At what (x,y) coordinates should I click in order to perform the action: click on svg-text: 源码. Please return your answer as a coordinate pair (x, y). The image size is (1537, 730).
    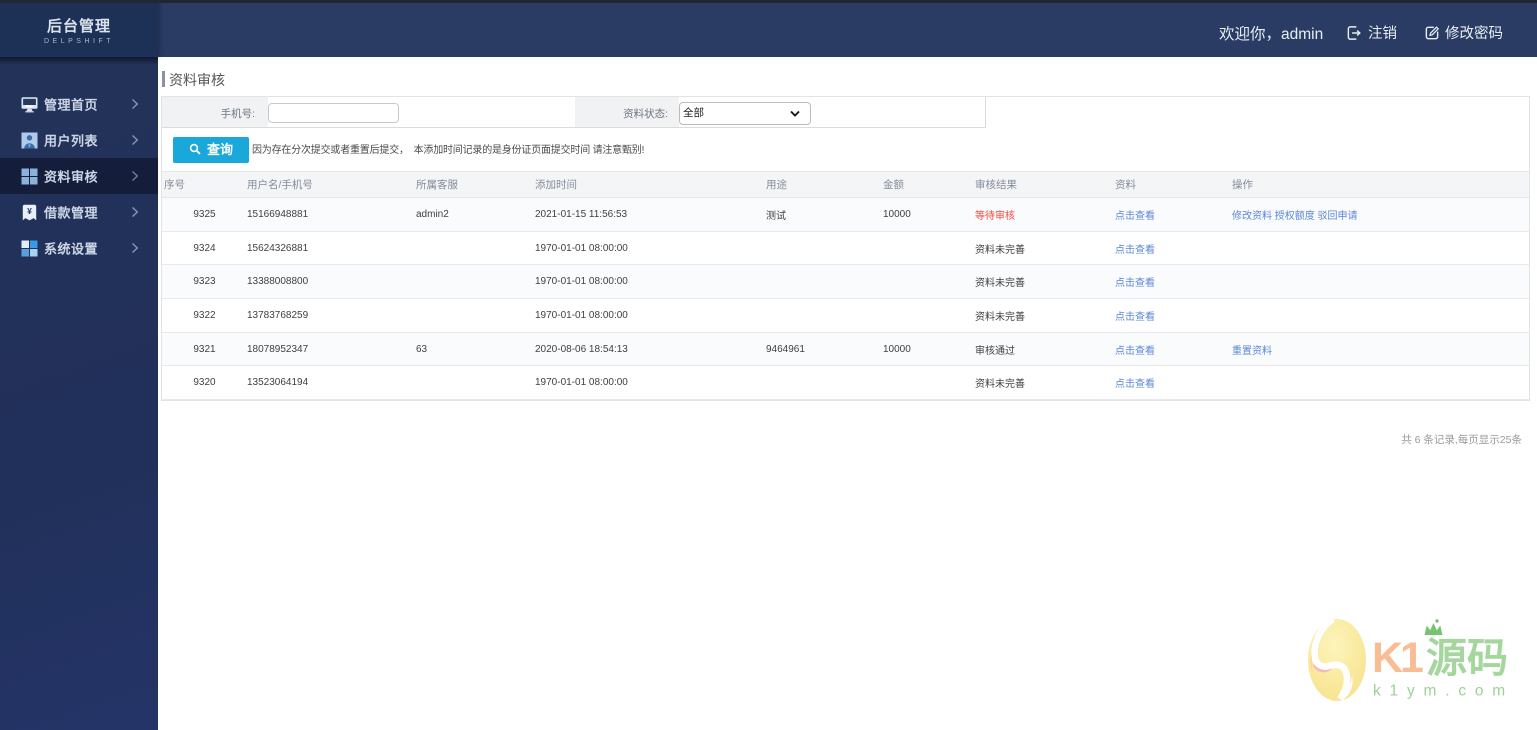
    Looking at the image, I should click on (1467, 658).